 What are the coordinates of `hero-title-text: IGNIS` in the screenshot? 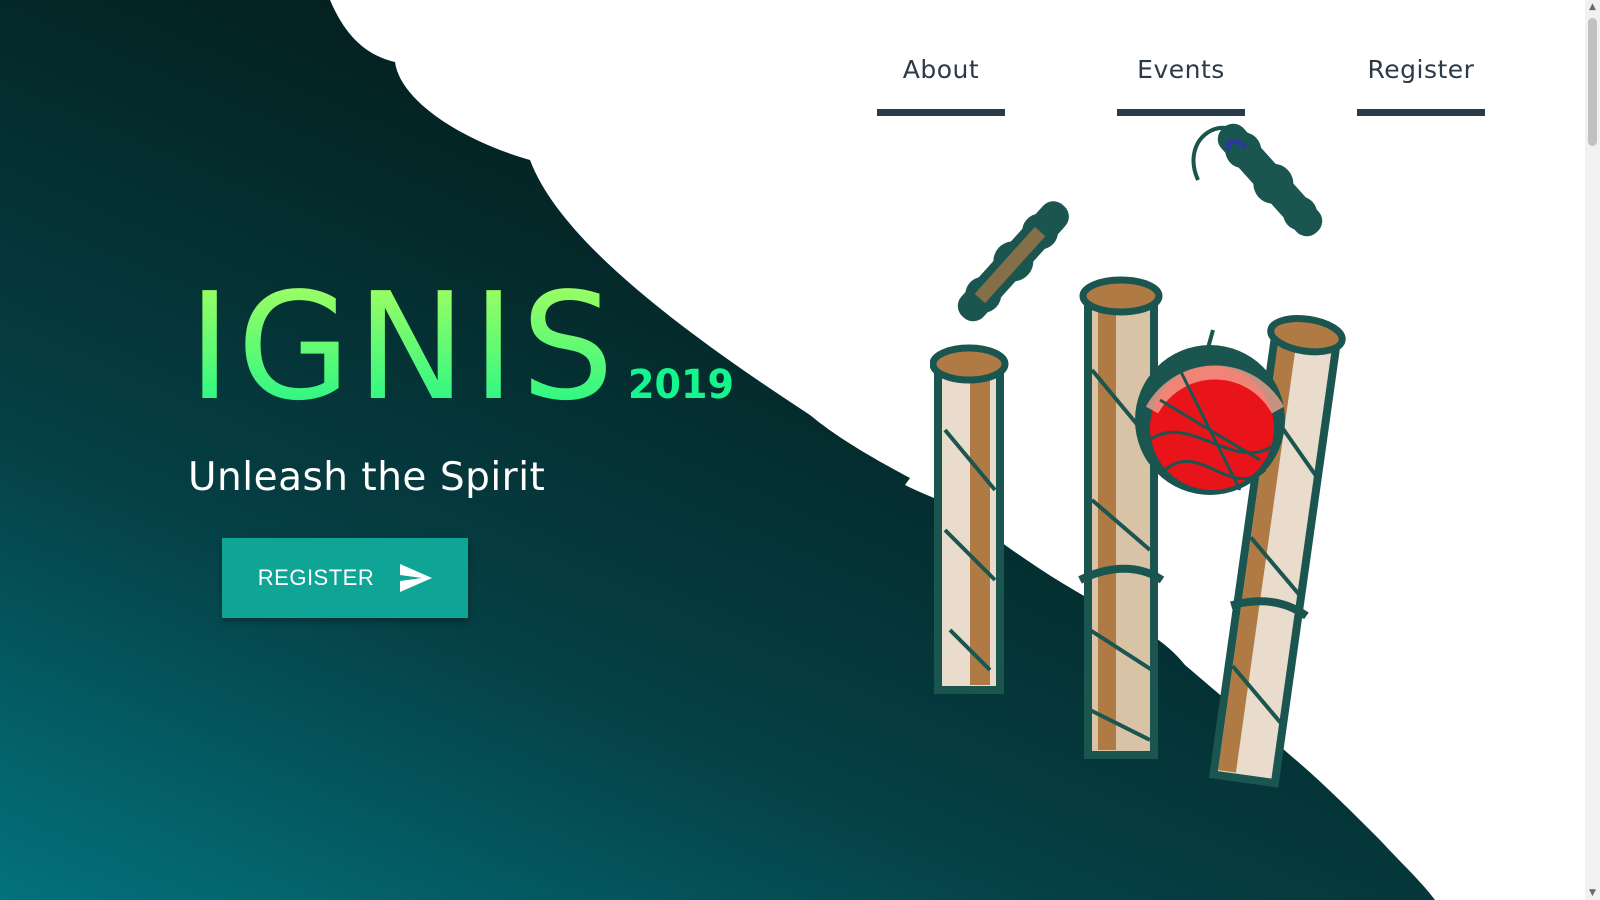 It's located at (404, 337).